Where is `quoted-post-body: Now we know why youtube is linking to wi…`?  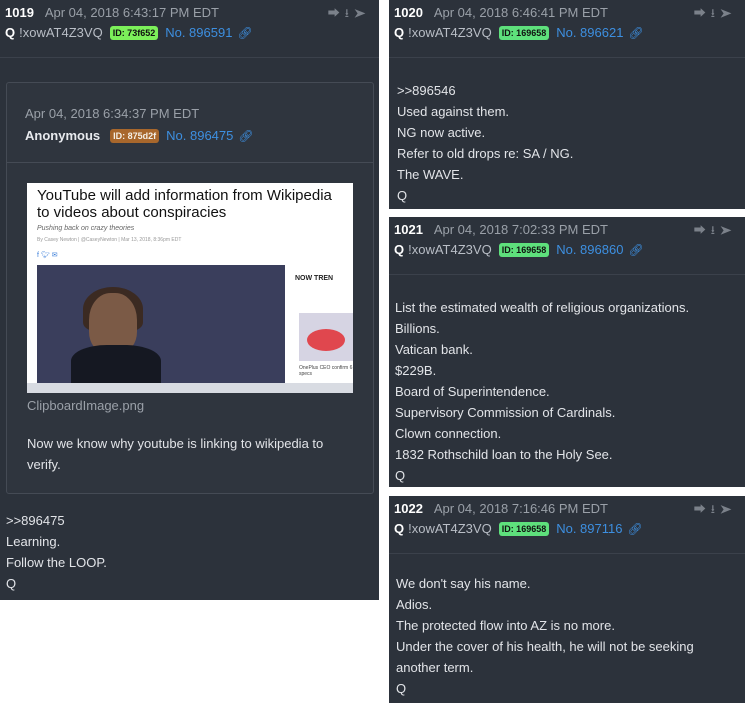 quoted-post-body: Now we know why youtube is linking to wi… is located at coordinates (192, 454).